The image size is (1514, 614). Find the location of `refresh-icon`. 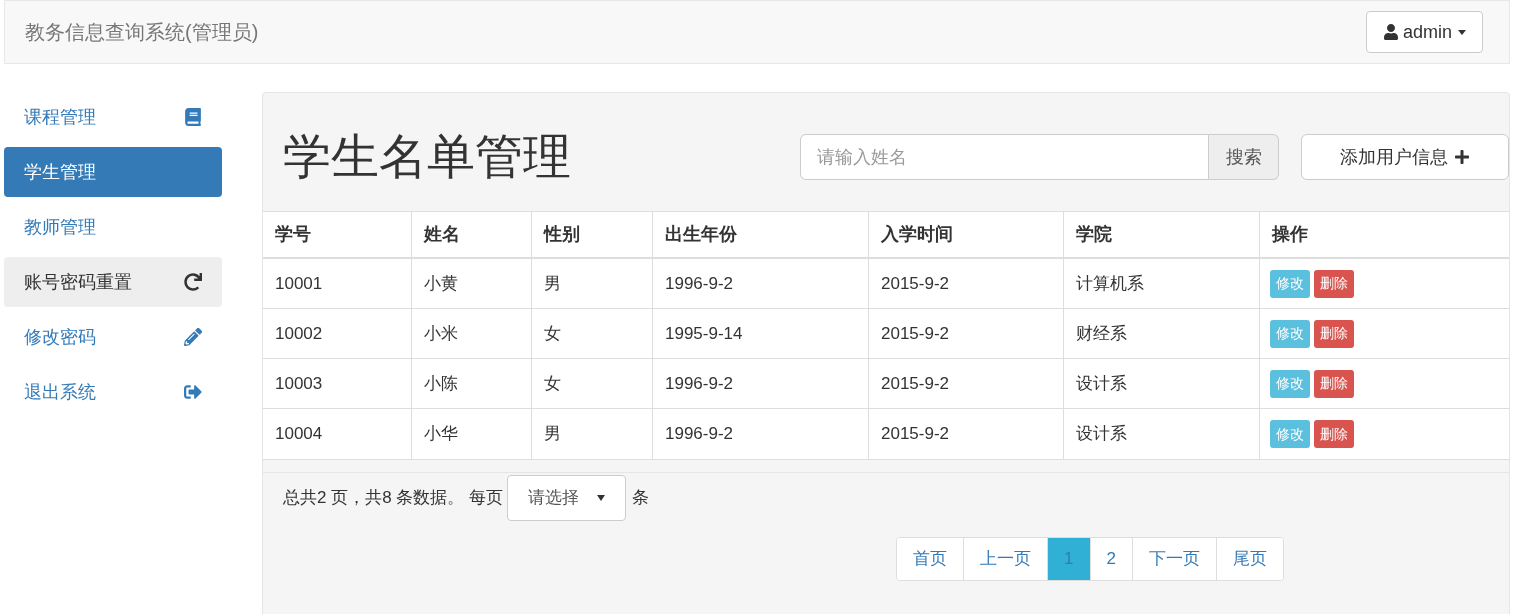

refresh-icon is located at coordinates (193, 282).